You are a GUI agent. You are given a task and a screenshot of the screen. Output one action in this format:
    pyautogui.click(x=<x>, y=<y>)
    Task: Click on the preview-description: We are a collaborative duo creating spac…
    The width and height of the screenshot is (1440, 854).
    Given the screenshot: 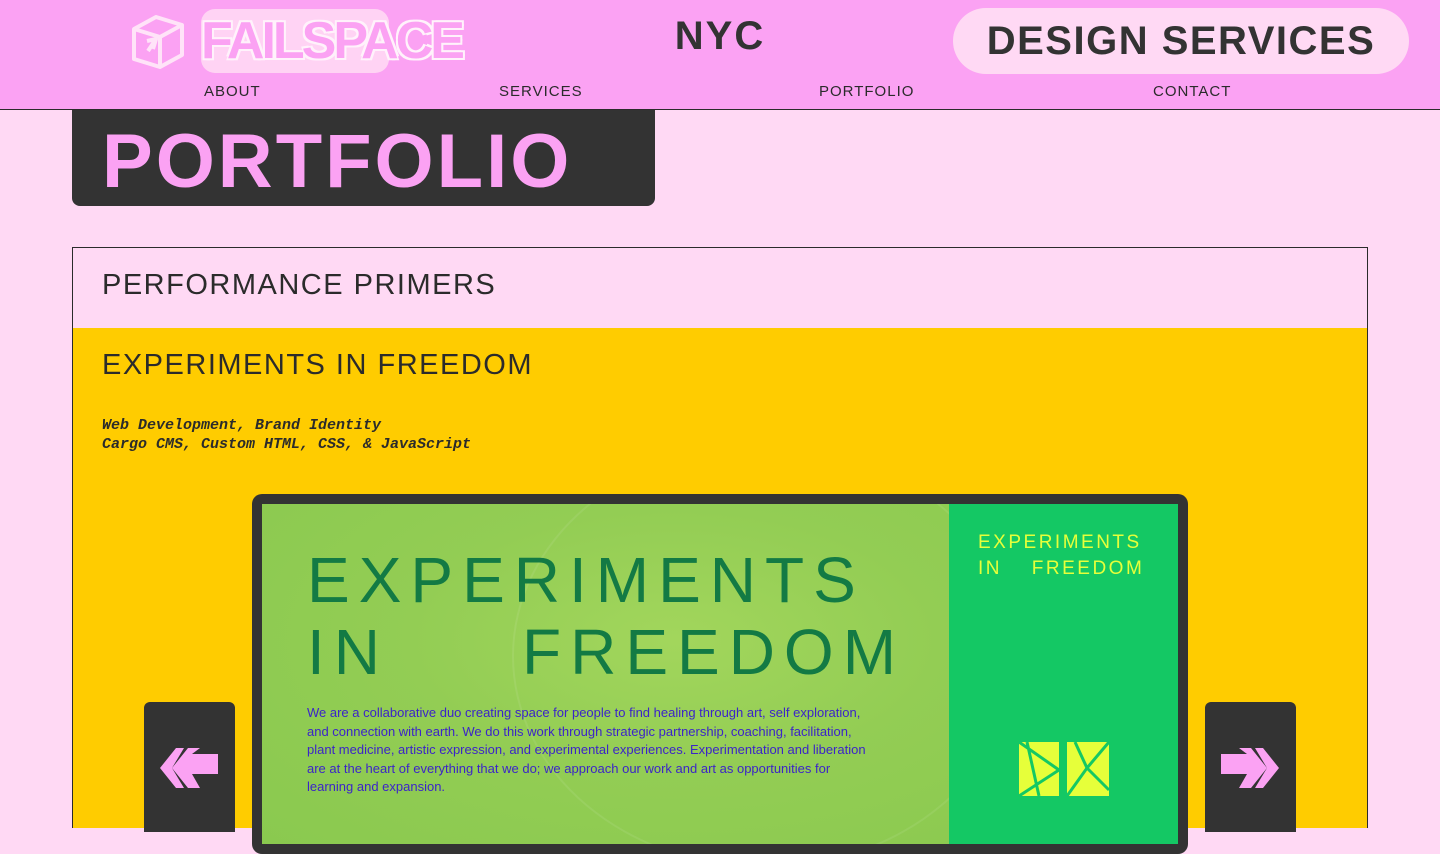 What is the action you would take?
    pyautogui.click(x=586, y=750)
    